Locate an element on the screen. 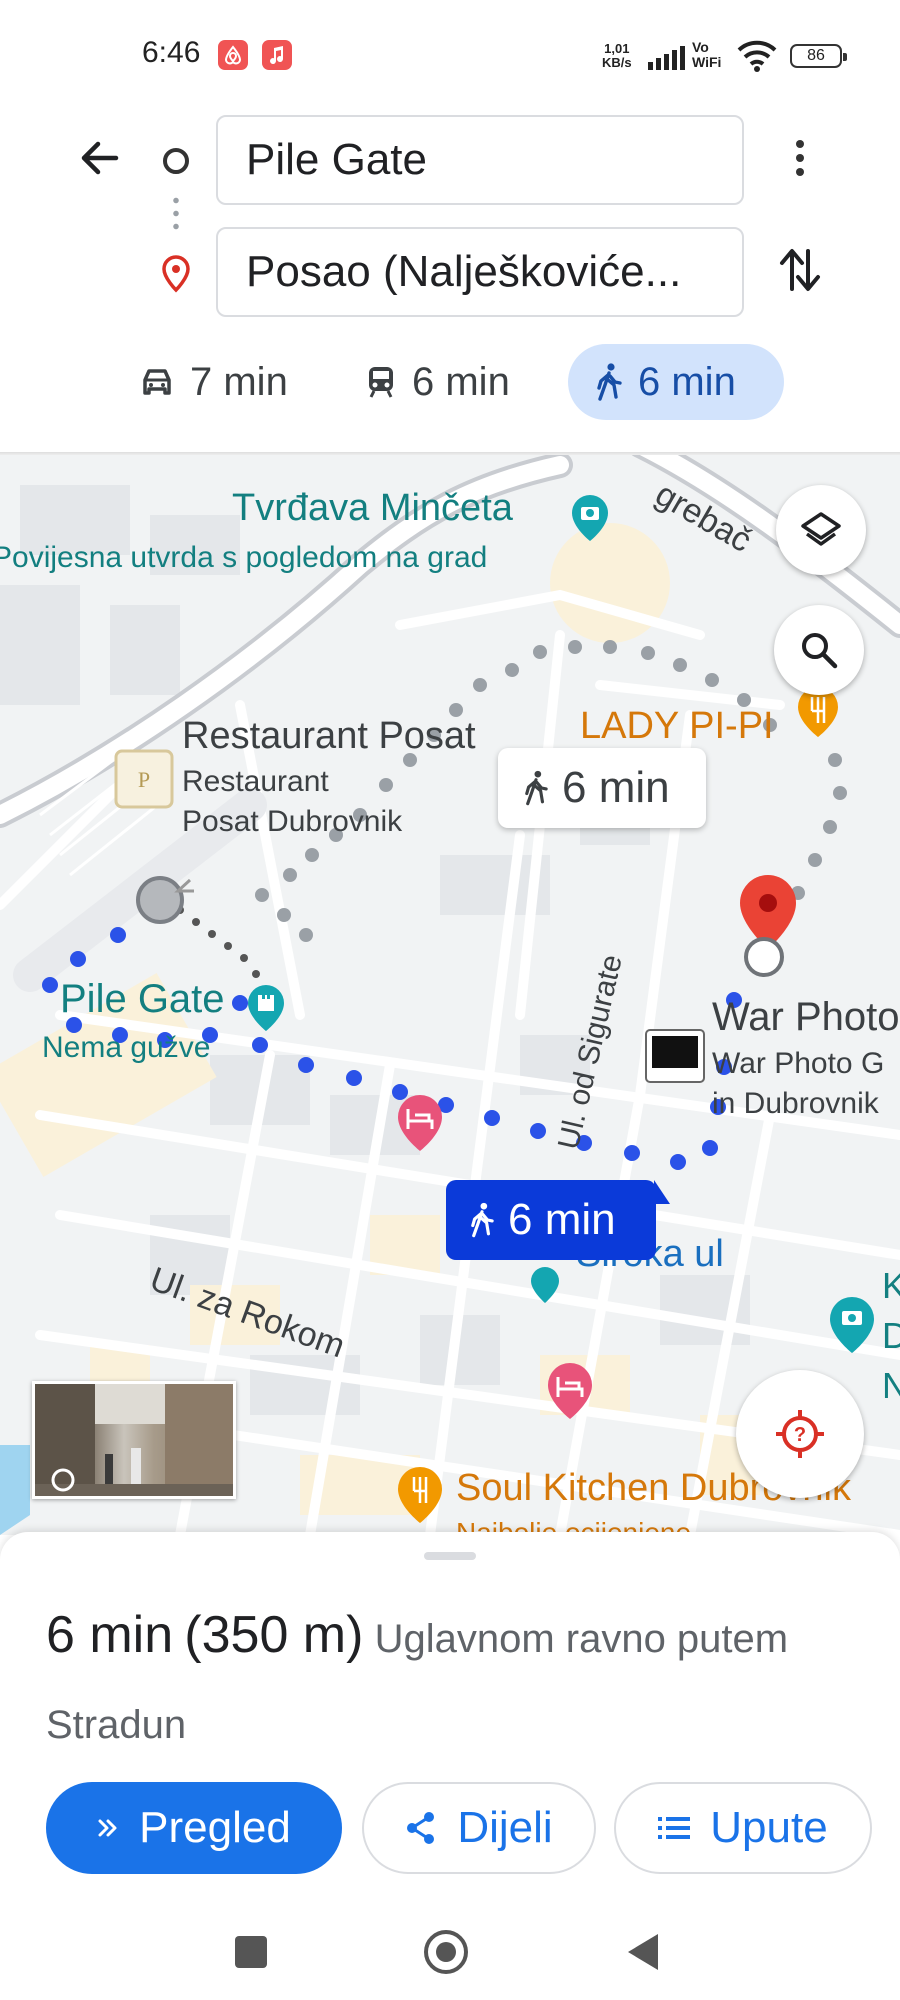 Image resolution: width=900 pixels, height=2000 pixels. more-options-icon is located at coordinates (800, 160).